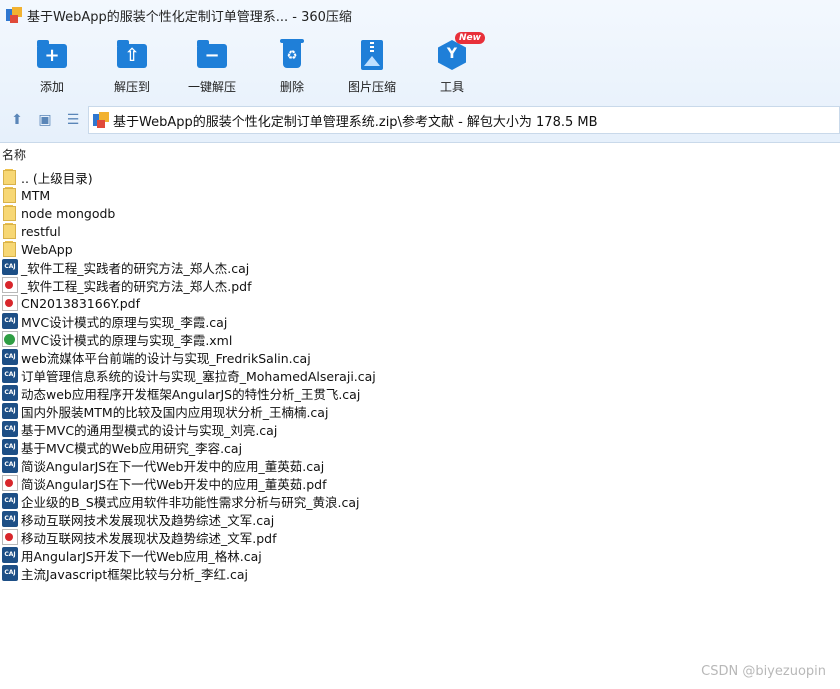  I want to click on tools-button: Y New 工具, so click(452, 65).